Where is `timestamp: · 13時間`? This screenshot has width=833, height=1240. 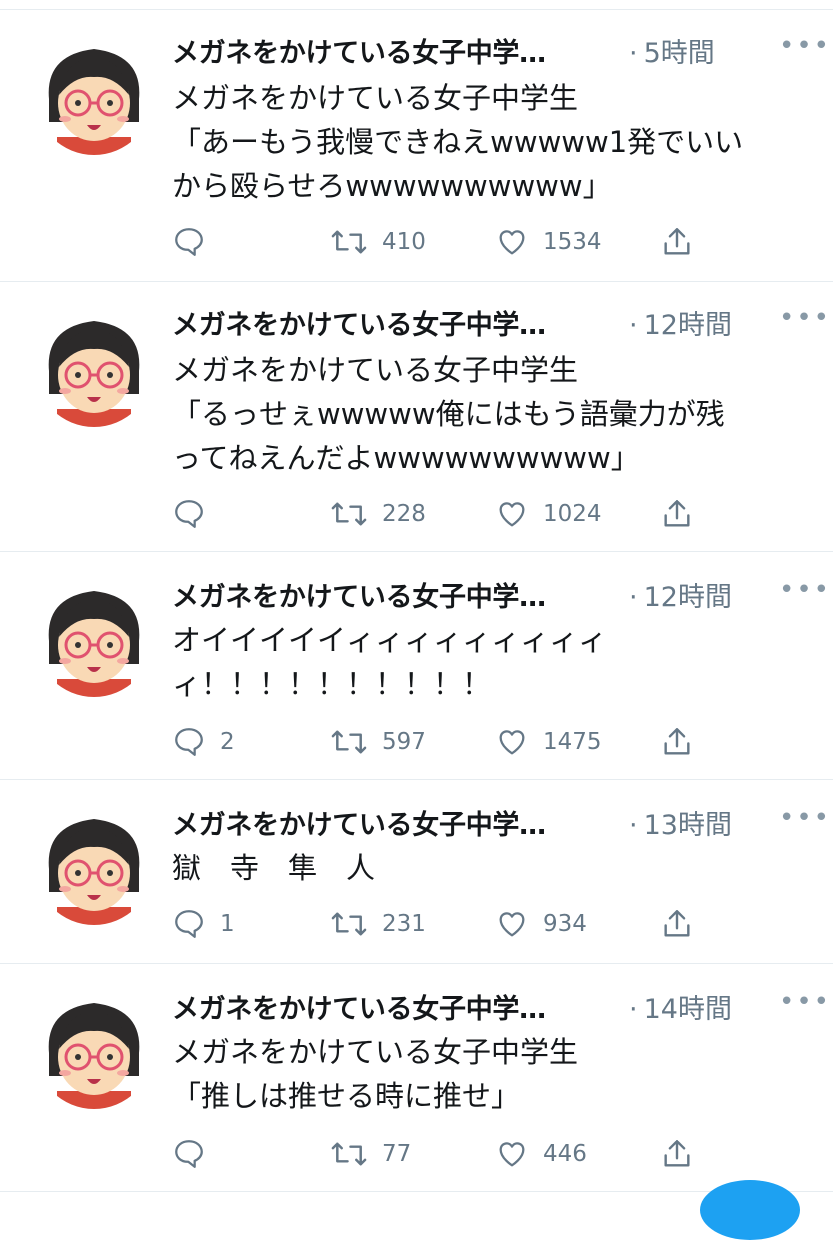 timestamp: · 13時間 is located at coordinates (680, 822).